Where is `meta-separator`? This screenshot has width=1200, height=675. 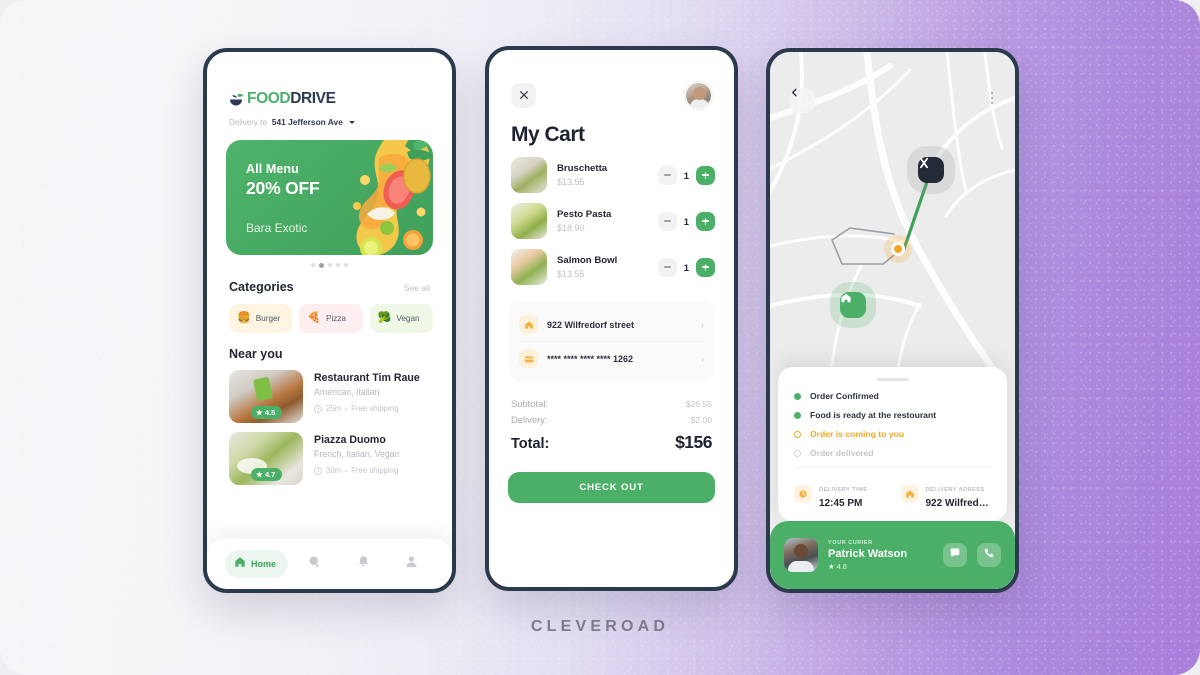 meta-separator is located at coordinates (346, 470).